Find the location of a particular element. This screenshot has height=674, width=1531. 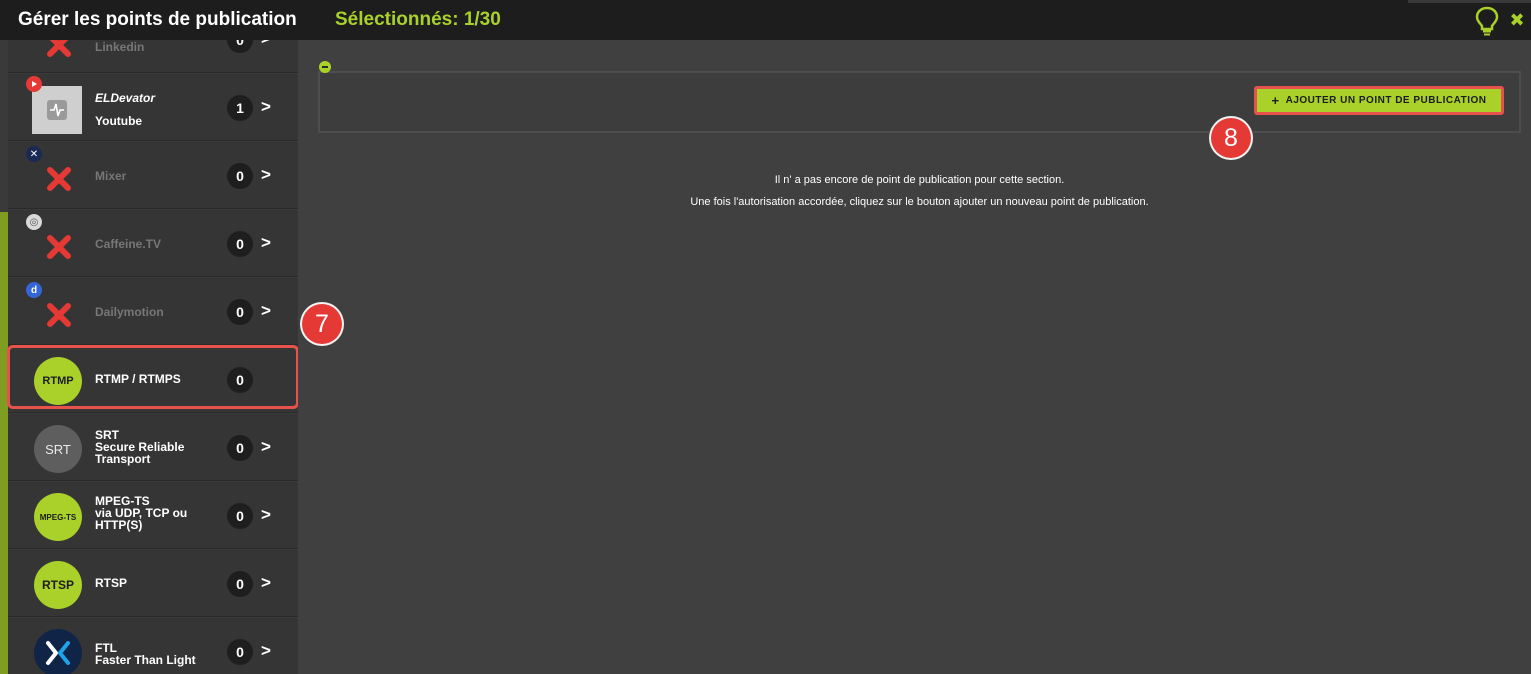

add-button-label: AJOUTER UN POINT DE PUBLICATION is located at coordinates (1386, 100).